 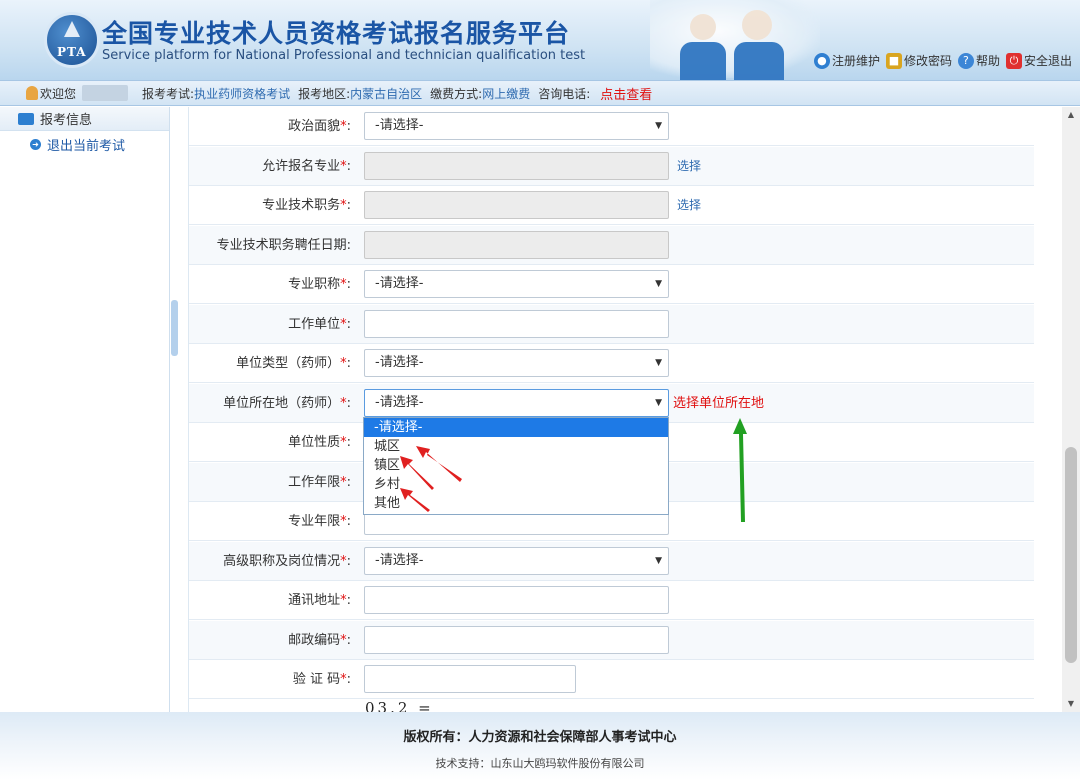 I want to click on form-row: 允许报名专业*: 选择, so click(x=611, y=166).